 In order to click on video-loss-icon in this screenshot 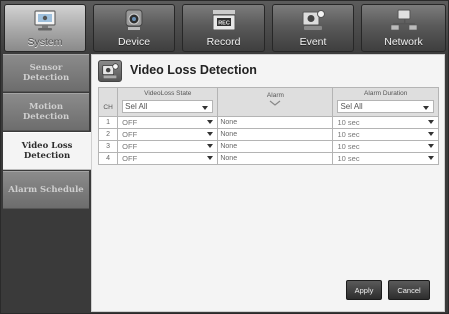, I will do `click(110, 71)`.